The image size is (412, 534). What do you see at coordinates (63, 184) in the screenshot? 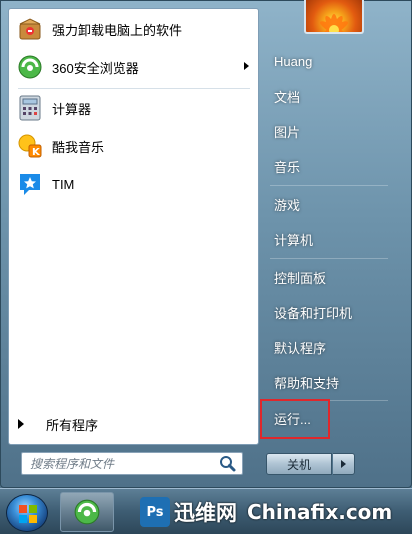
I see `program-label: TIM` at bounding box center [63, 184].